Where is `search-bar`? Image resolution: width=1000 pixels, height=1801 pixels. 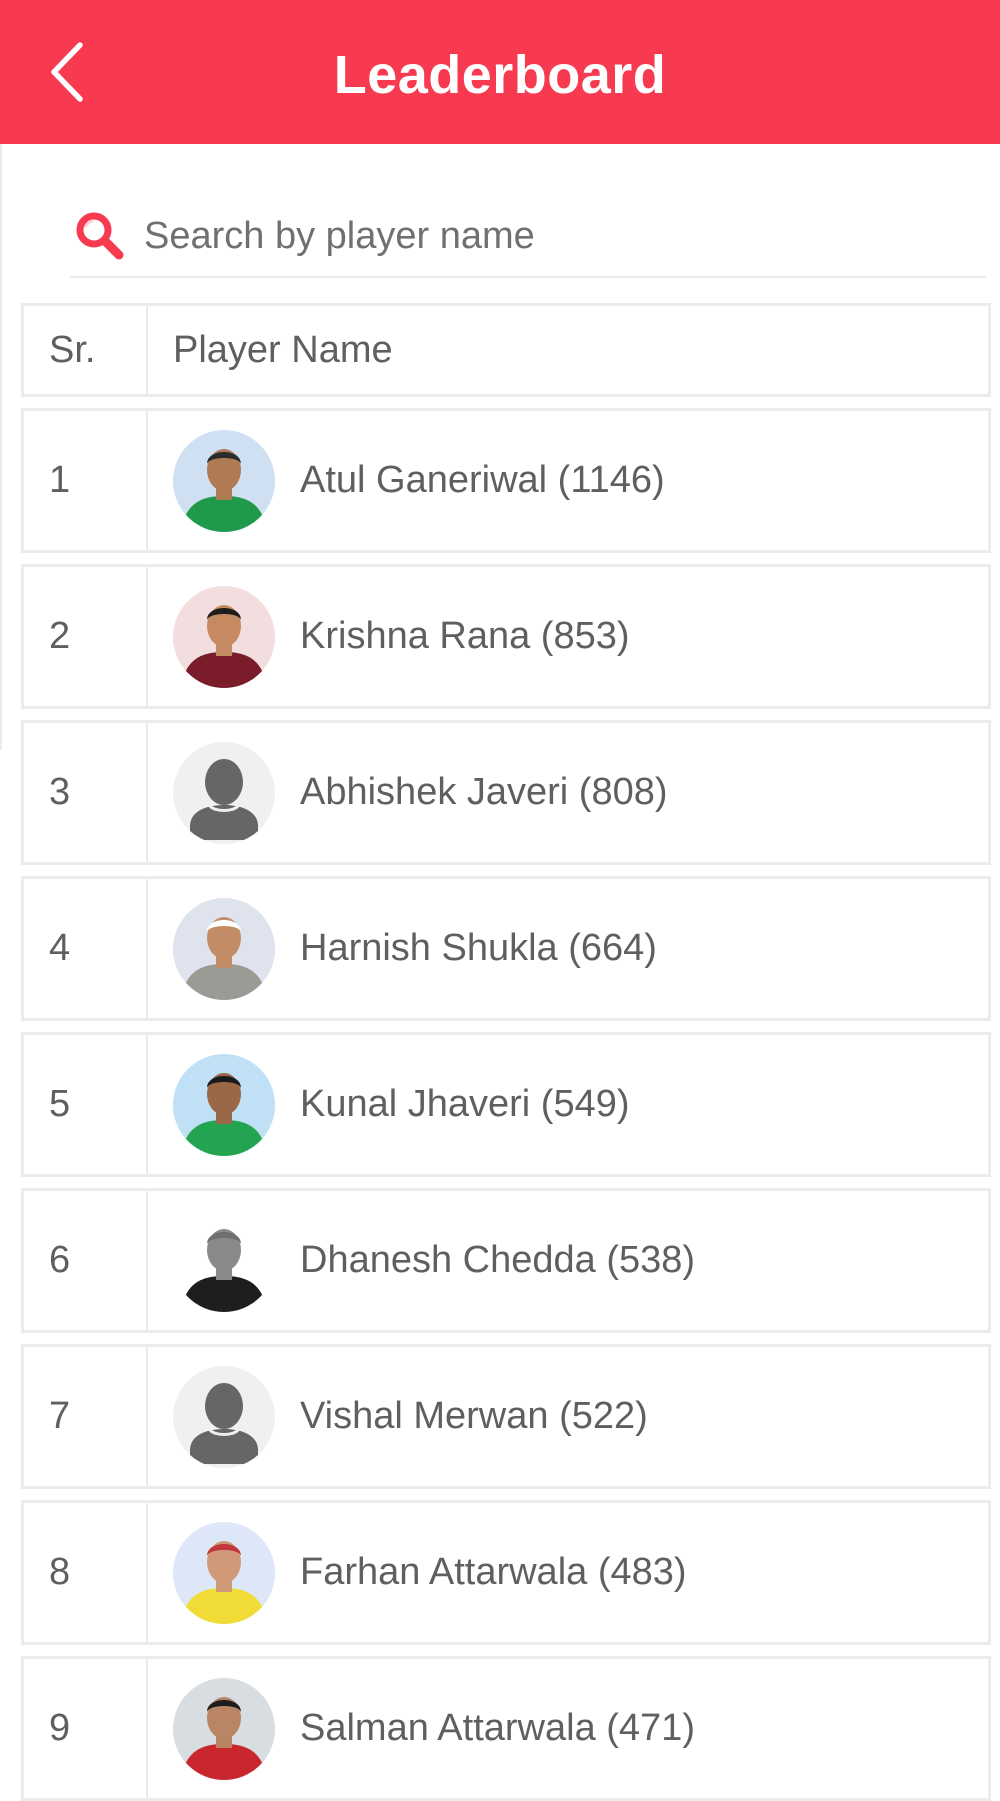 search-bar is located at coordinates (528, 237).